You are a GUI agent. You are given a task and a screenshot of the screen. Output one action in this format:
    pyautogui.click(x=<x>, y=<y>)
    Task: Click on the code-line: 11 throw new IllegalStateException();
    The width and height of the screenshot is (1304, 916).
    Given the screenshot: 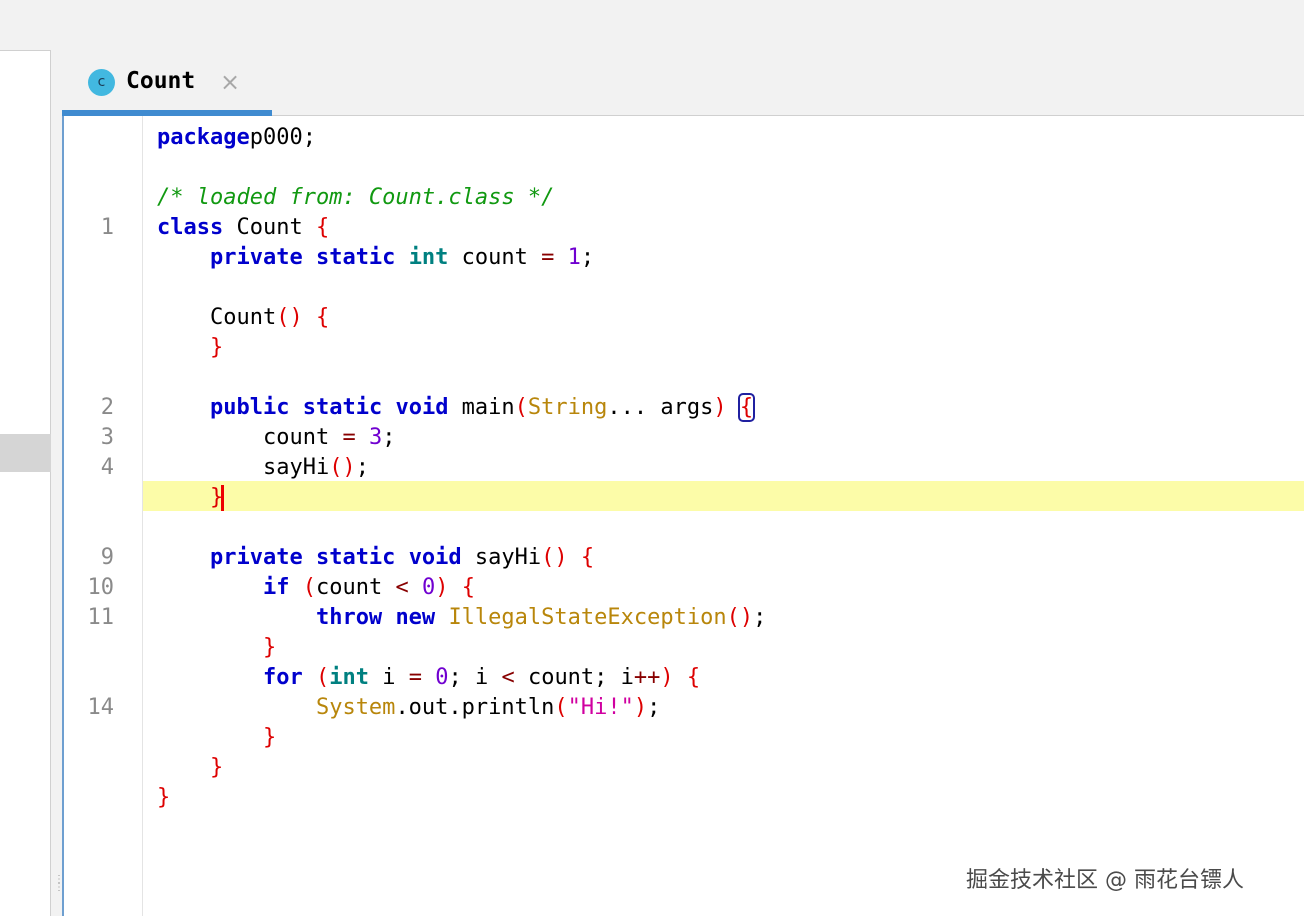 What is the action you would take?
    pyautogui.click(x=652, y=618)
    